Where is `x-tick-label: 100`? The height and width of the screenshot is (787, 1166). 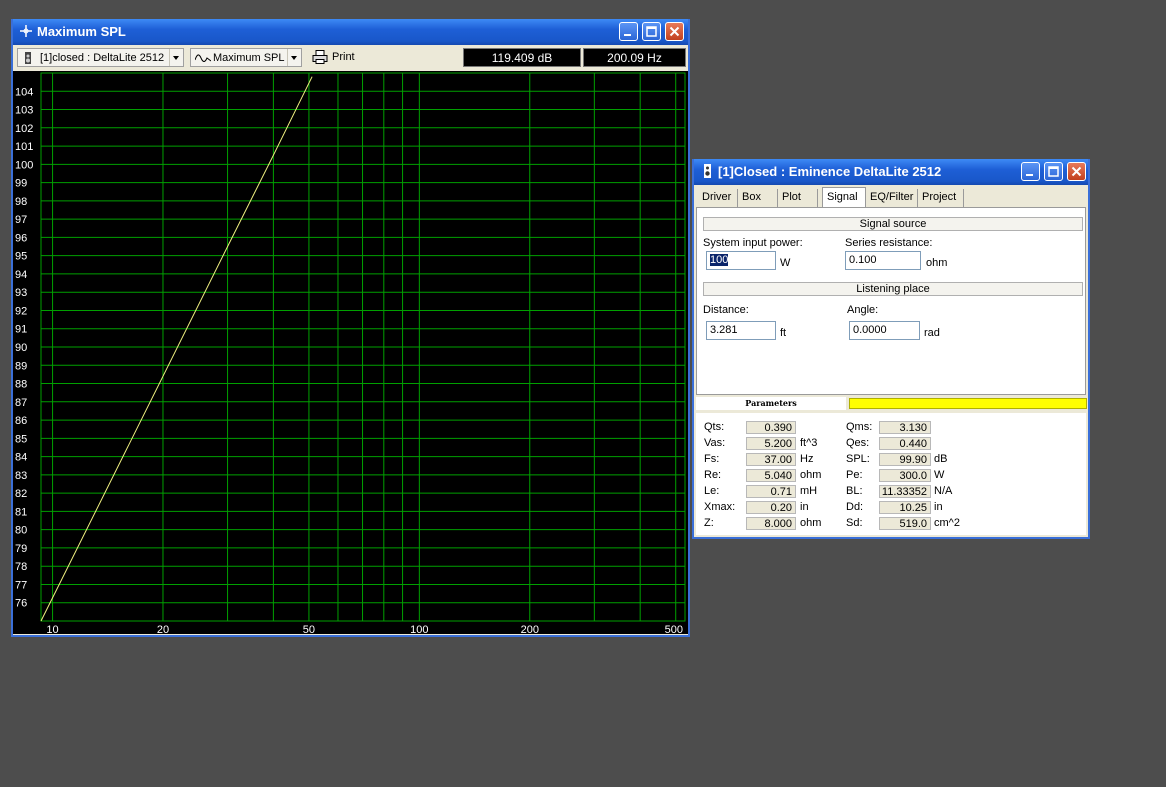 x-tick-label: 100 is located at coordinates (419, 629).